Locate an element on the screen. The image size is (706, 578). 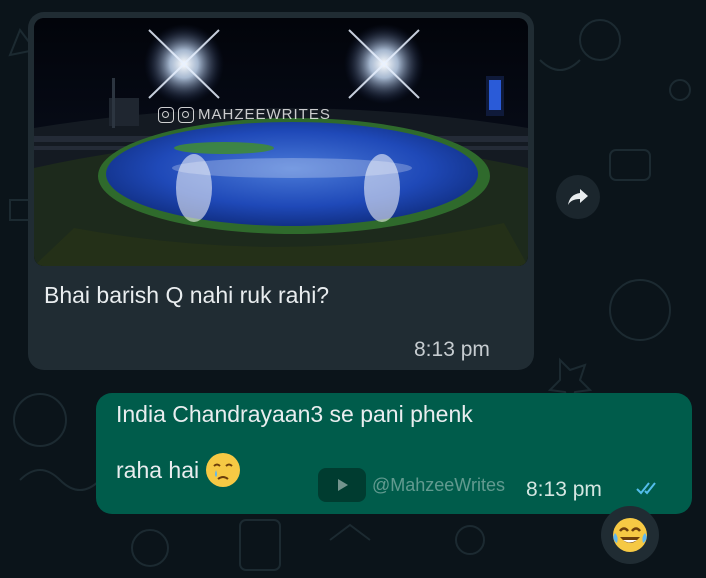
forward-icon is located at coordinates (578, 197).